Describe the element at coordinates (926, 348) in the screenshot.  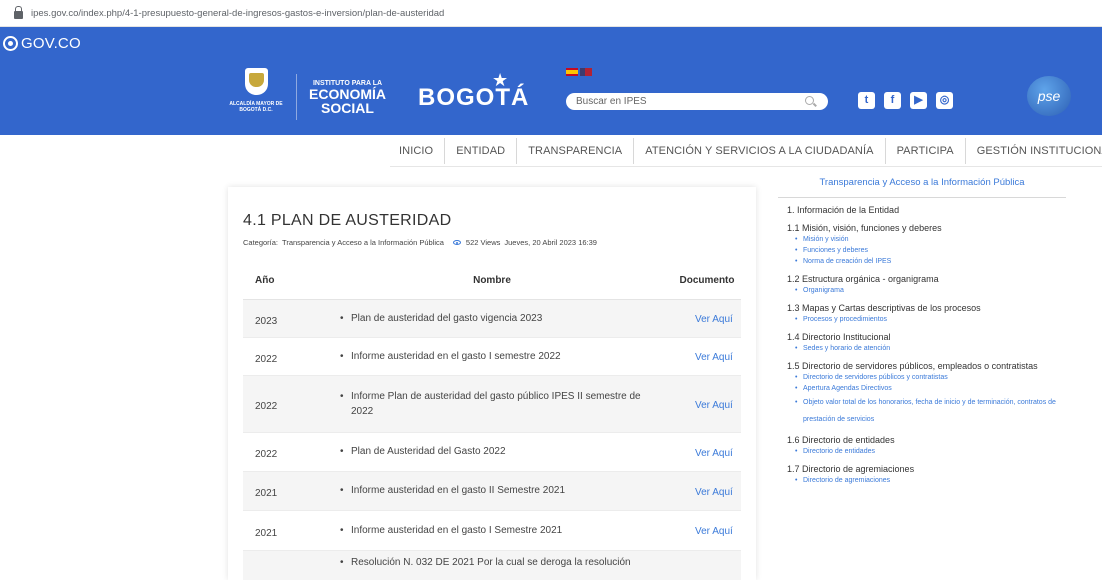
I see `sidebar-link: Sedes y horario de atención` at that location.